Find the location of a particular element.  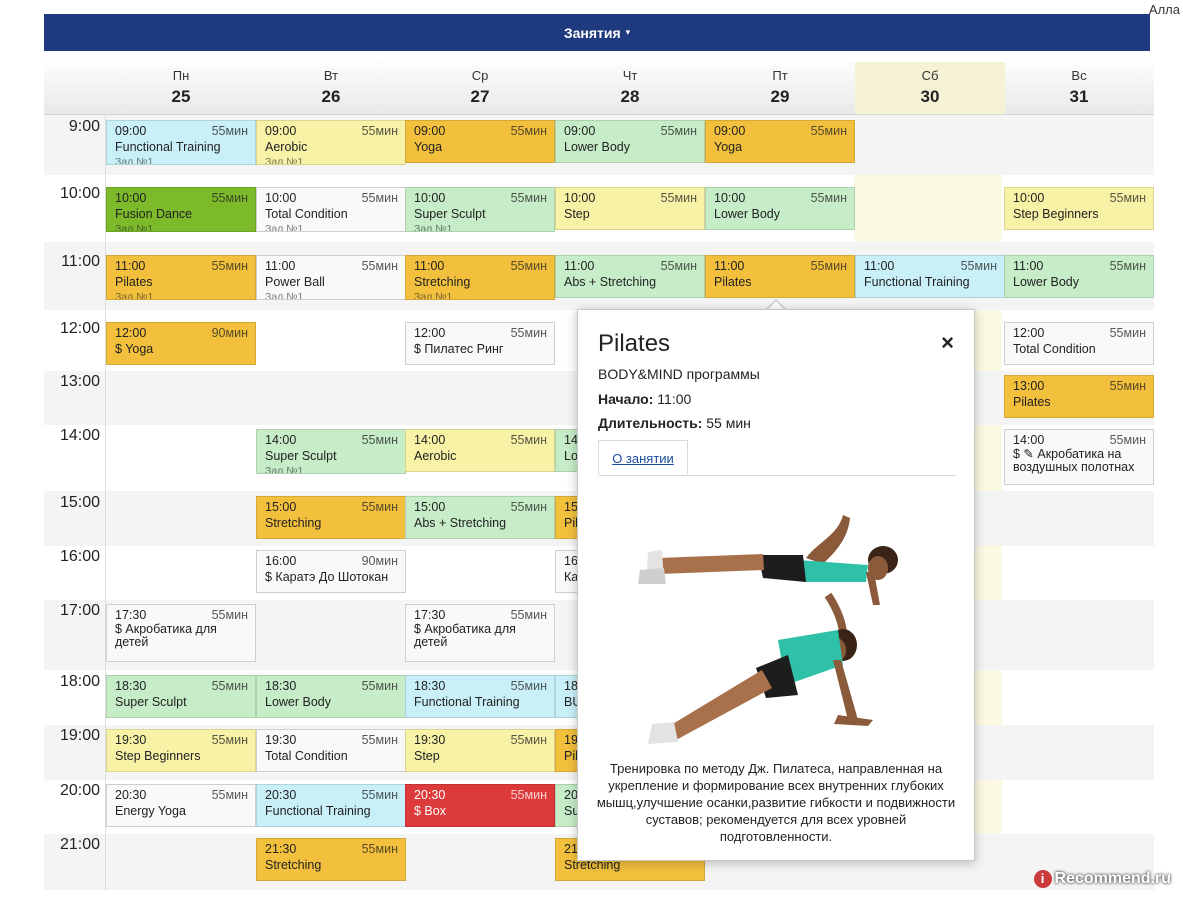

class-event: 20:30 55мин Functional Training is located at coordinates (331, 805).